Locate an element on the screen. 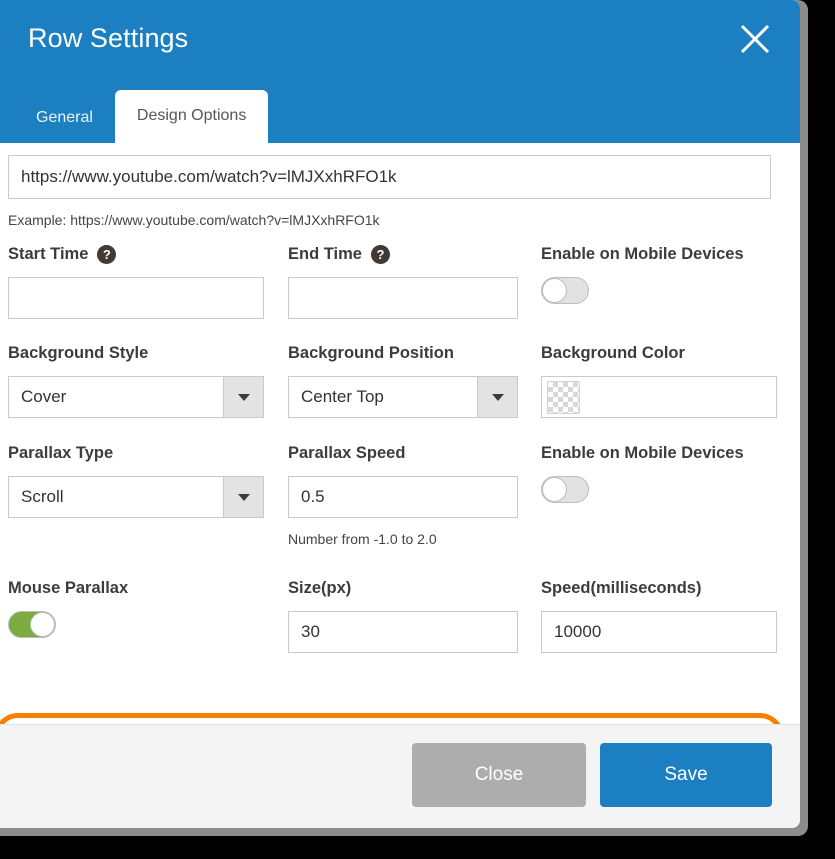 This screenshot has width=835, height=859. parallax-type-value: Scroll is located at coordinates (42, 496).